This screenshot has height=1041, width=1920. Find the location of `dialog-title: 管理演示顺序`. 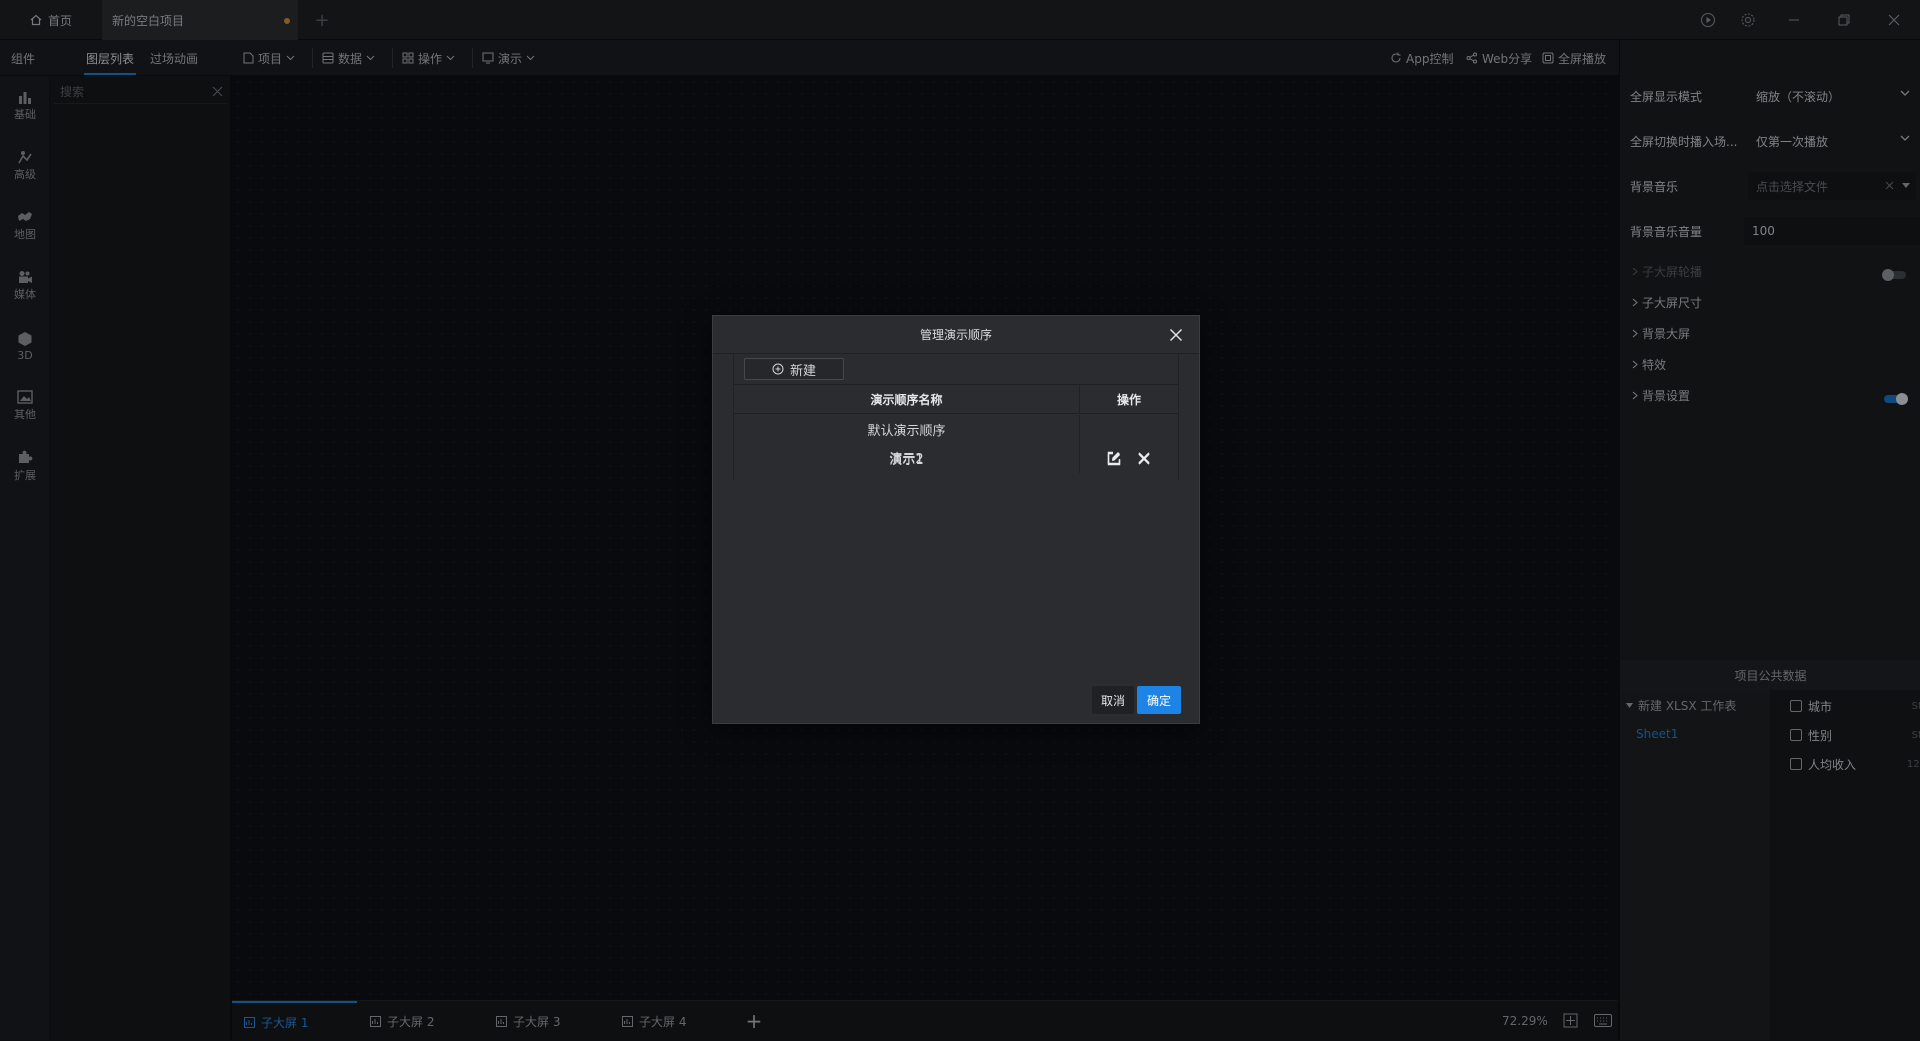

dialog-title: 管理演示顺序 is located at coordinates (955, 335).